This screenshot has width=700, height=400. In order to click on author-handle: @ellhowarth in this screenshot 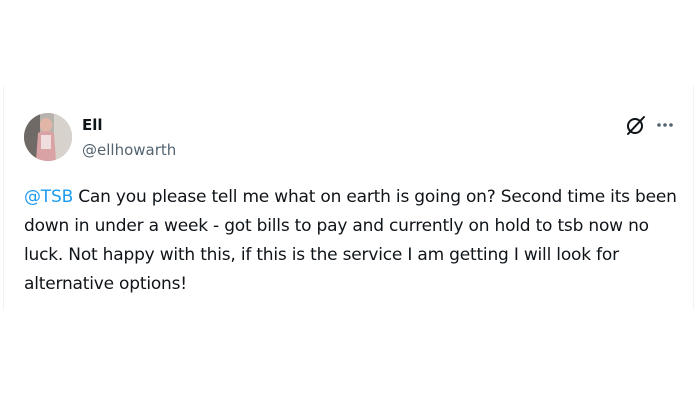, I will do `click(129, 150)`.